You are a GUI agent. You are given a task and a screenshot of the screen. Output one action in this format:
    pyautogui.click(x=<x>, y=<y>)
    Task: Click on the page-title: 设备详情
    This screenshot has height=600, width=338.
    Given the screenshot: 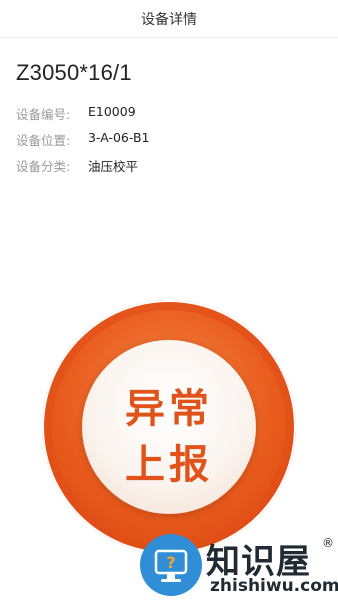 What is the action you would take?
    pyautogui.click(x=169, y=19)
    